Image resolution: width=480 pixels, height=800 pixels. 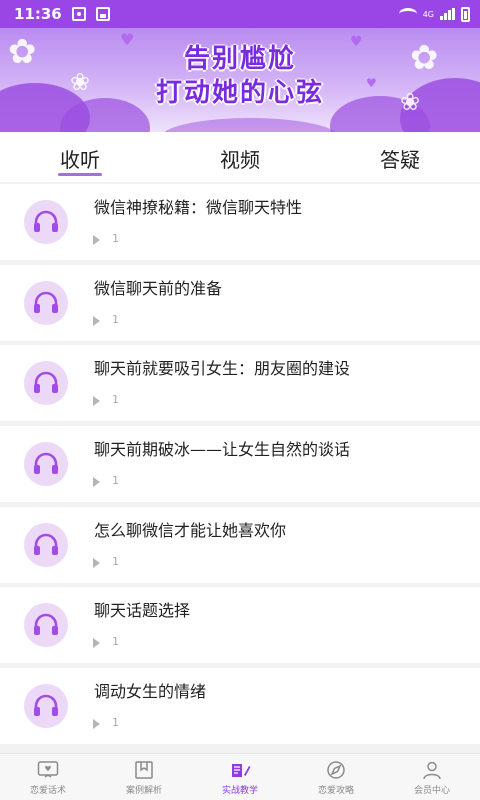 What do you see at coordinates (38, 14) in the screenshot?
I see `status-time: 11:36` at bounding box center [38, 14].